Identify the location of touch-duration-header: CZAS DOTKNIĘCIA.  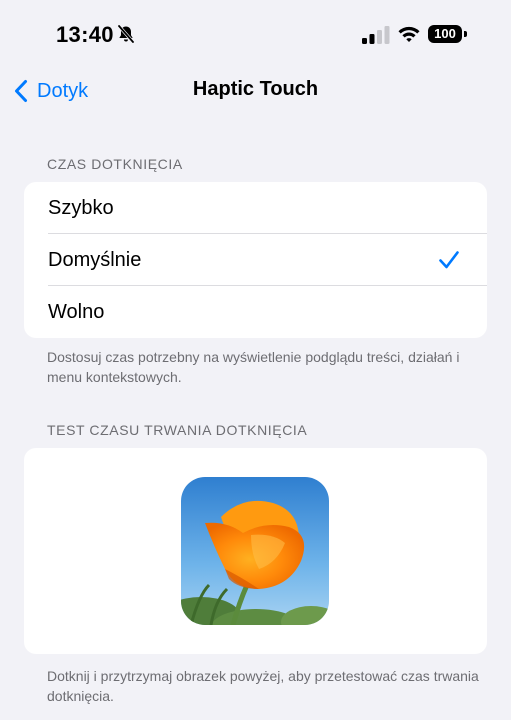
(115, 164).